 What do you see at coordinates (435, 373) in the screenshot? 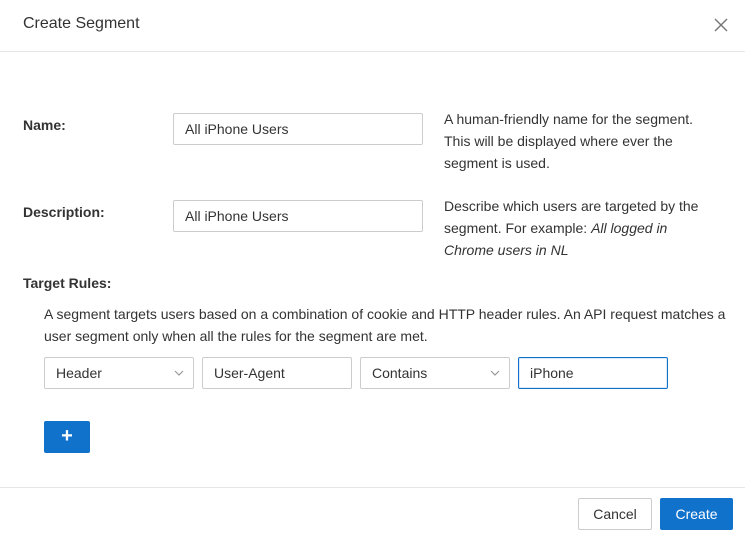
I see `rule-operator-select: Contains` at bounding box center [435, 373].